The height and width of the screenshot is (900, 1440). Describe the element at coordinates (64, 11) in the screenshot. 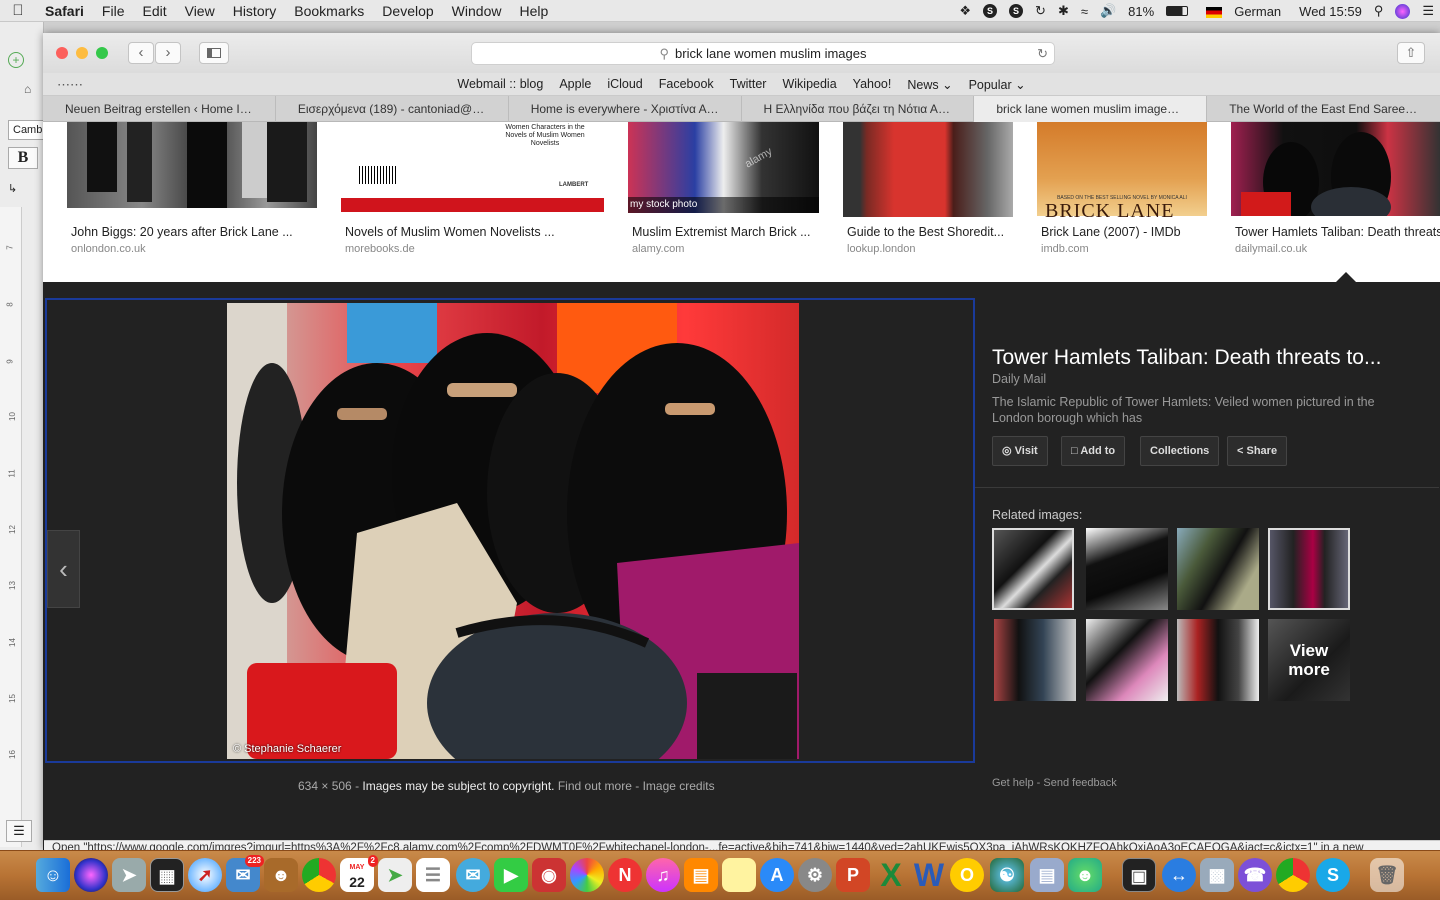

I see `menu-app-name: Safari` at that location.